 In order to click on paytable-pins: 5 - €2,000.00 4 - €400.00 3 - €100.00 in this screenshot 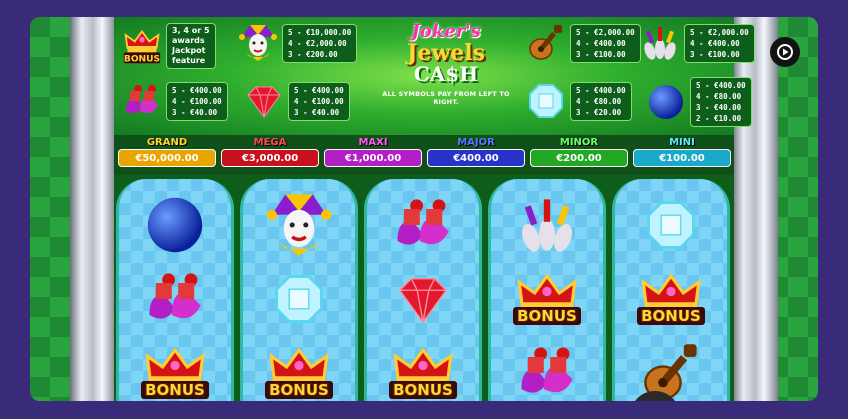, I will do `click(697, 43)`.